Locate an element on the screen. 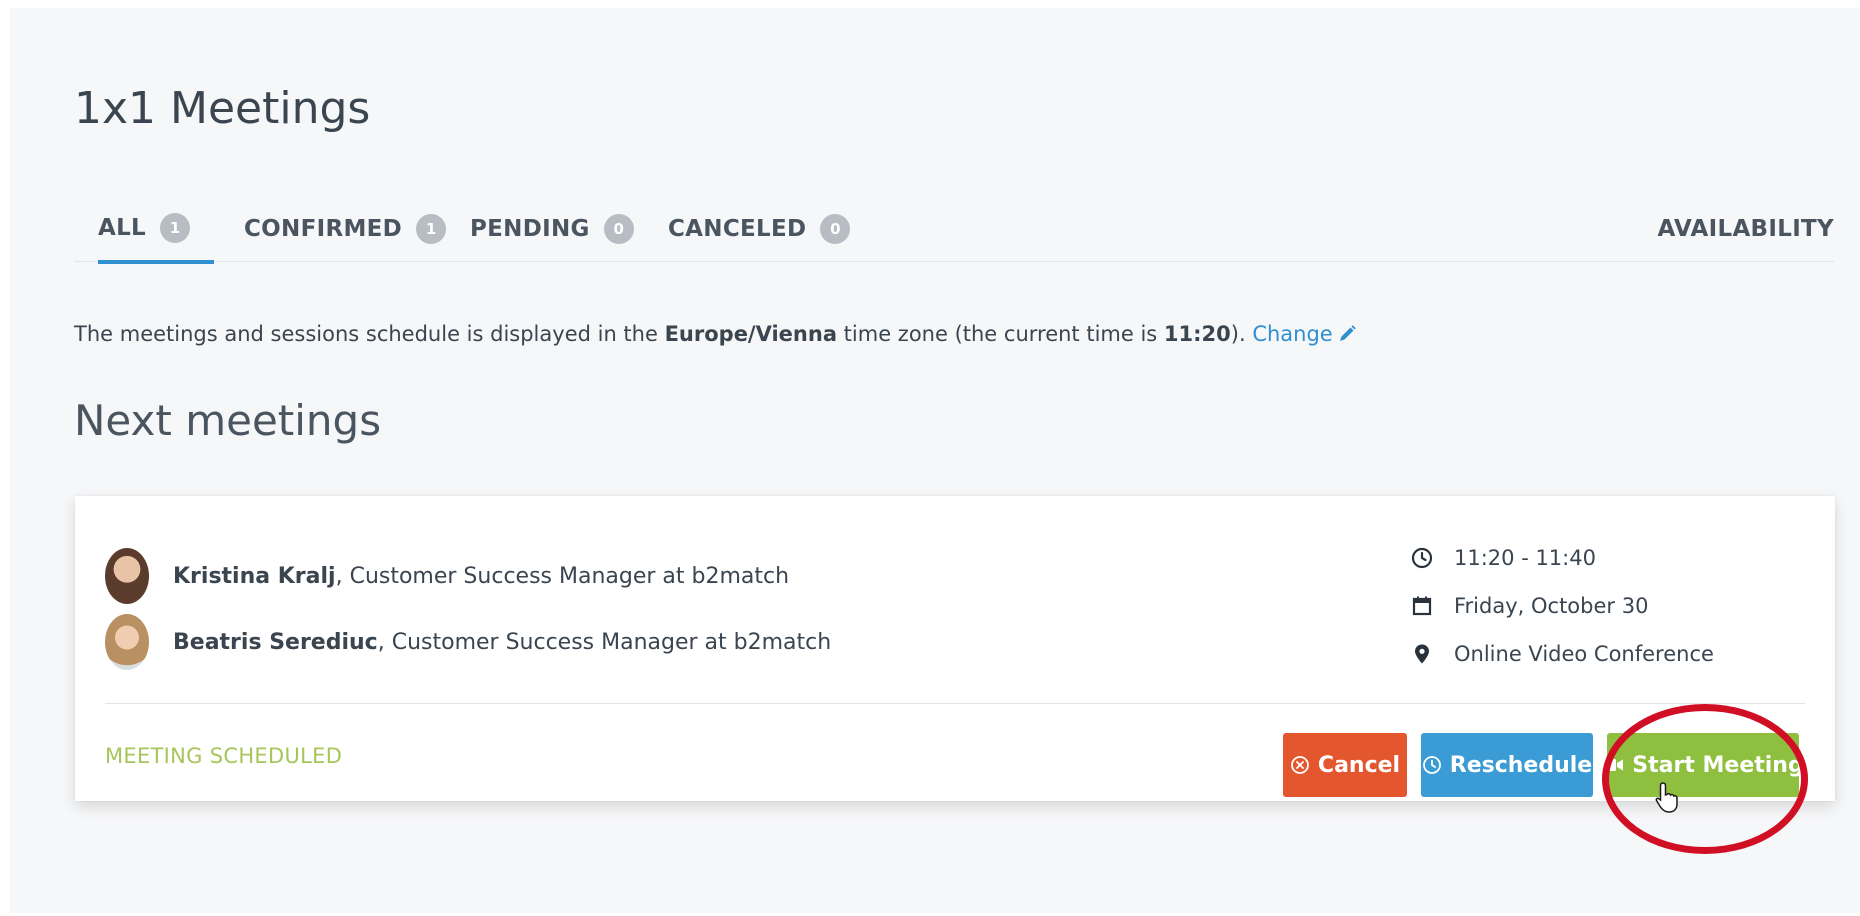  tab-all: ALL 1 is located at coordinates (156, 230).